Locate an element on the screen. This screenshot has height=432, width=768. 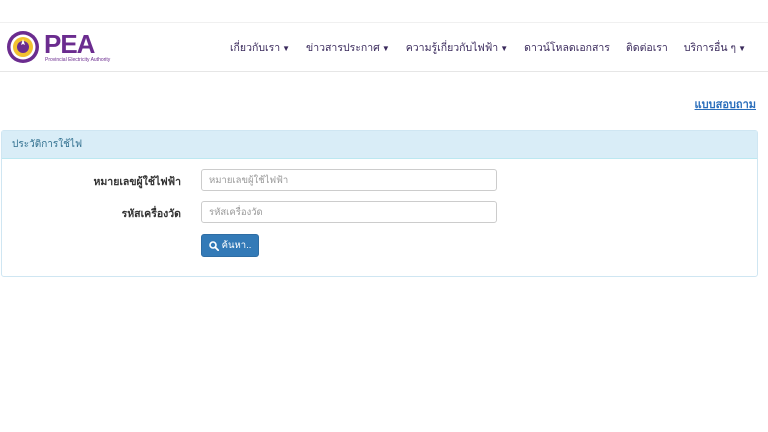
nav-item-contact: ติดต่อเรา is located at coordinates (647, 47).